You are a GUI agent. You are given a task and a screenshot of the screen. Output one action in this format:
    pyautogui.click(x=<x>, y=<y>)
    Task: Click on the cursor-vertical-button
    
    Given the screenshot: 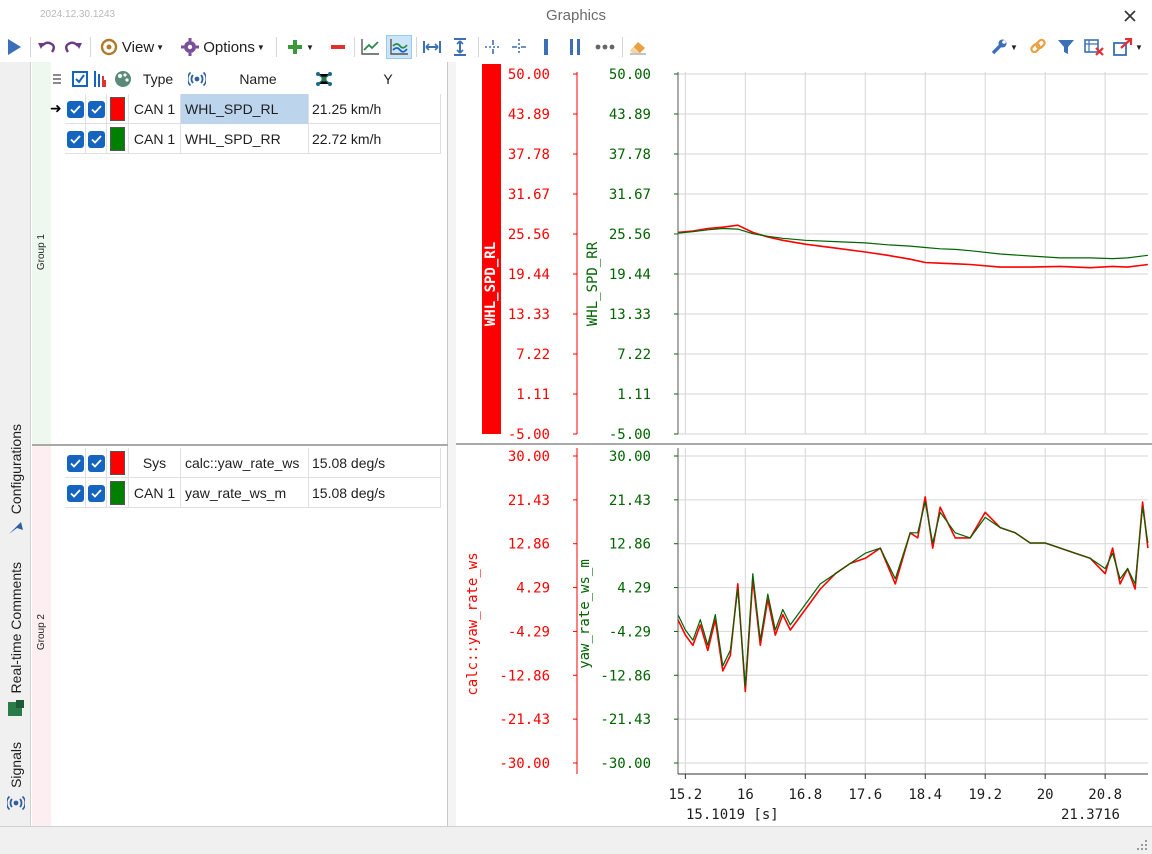 What is the action you would take?
    pyautogui.click(x=519, y=47)
    